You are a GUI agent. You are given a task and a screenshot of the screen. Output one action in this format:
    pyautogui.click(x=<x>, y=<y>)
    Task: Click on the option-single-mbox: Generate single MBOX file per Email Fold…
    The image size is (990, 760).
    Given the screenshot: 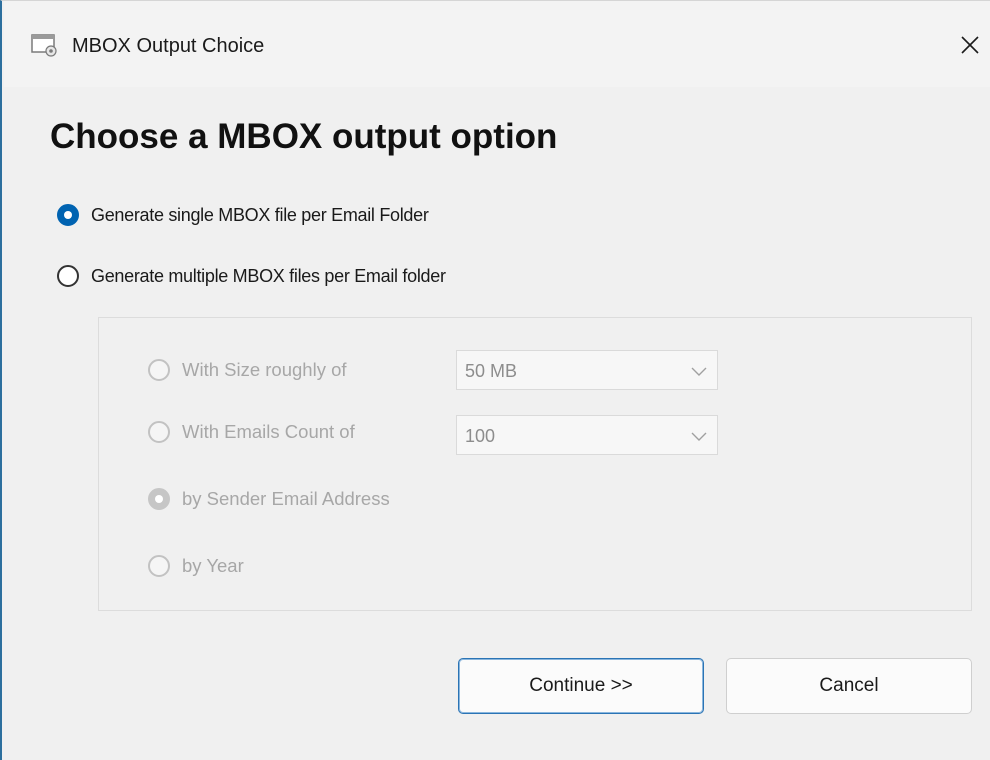 What is the action you would take?
    pyautogui.click(x=243, y=215)
    